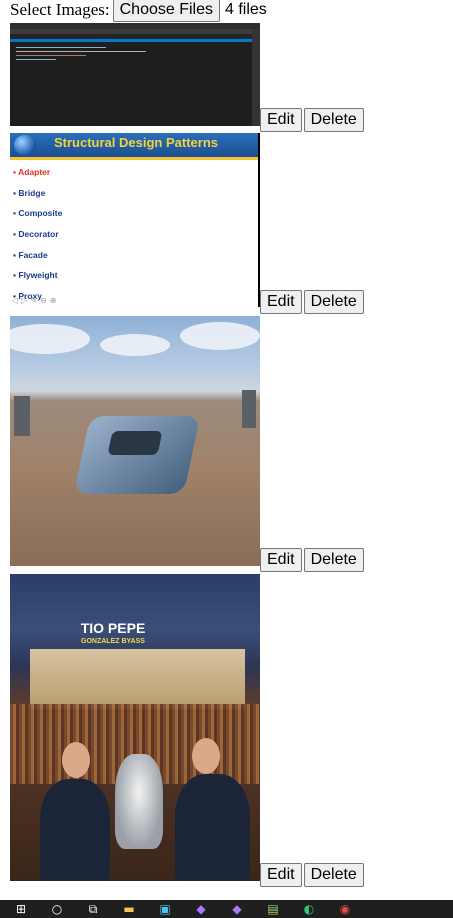 The image size is (453, 918). What do you see at coordinates (135, 40) in the screenshot?
I see `ide-highlight-bar` at bounding box center [135, 40].